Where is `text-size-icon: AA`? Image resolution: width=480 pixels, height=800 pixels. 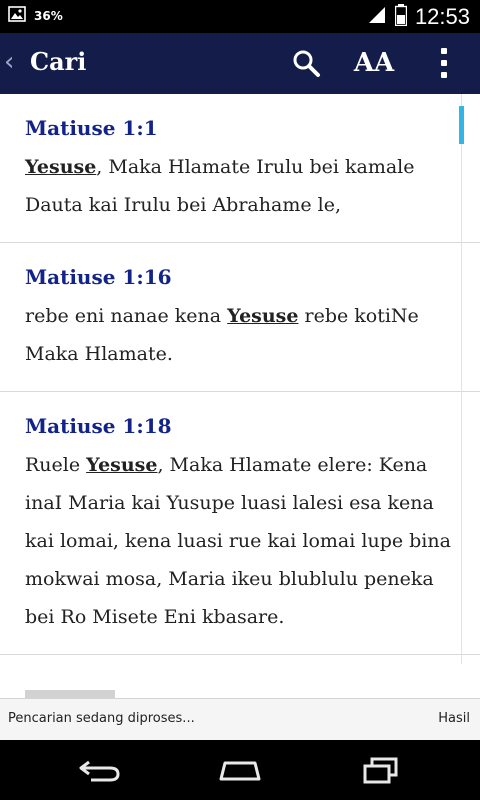
text-size-icon: AA is located at coordinates (374, 63).